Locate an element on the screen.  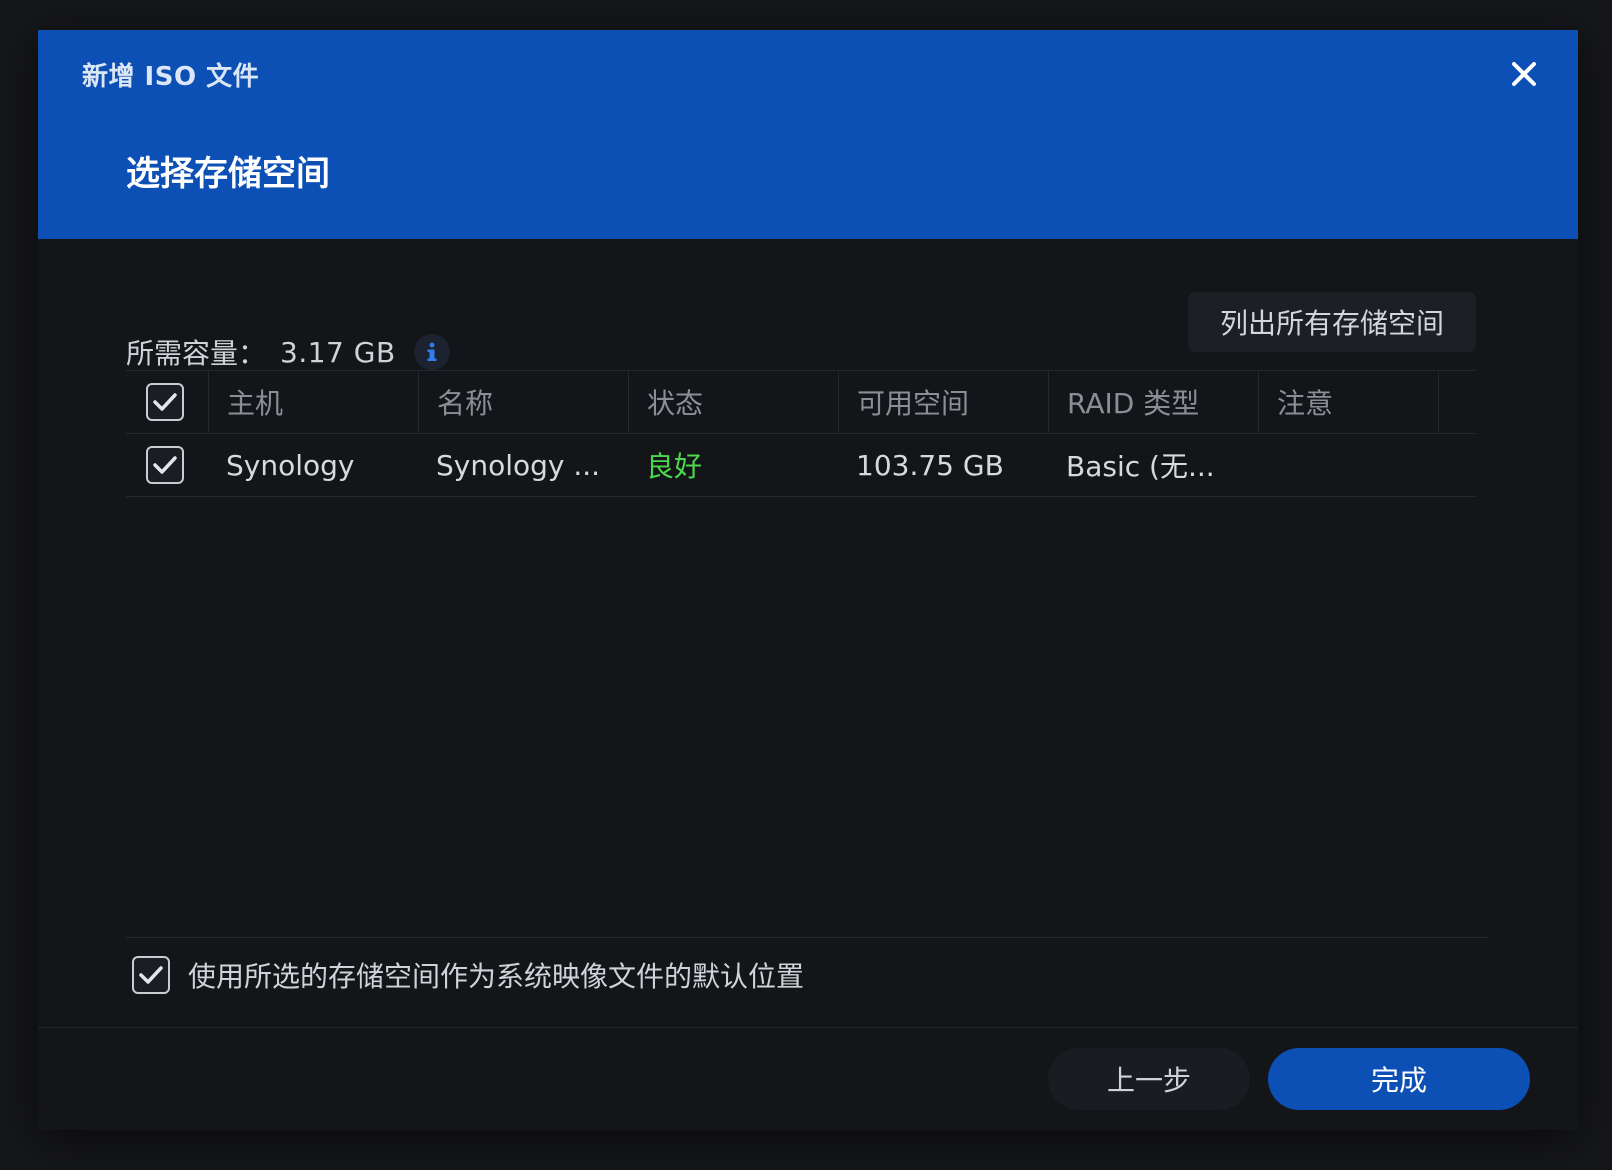
column-header-spacer is located at coordinates (1457, 402).